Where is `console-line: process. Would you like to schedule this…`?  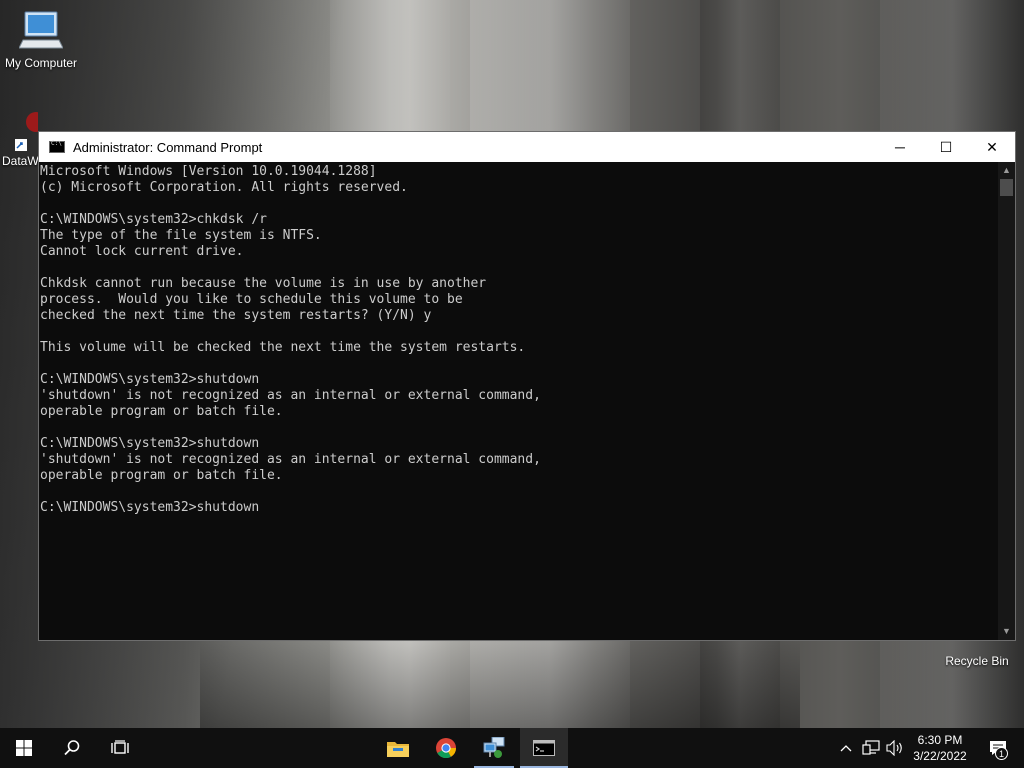 console-line: process. Would you like to schedule this… is located at coordinates (251, 299).